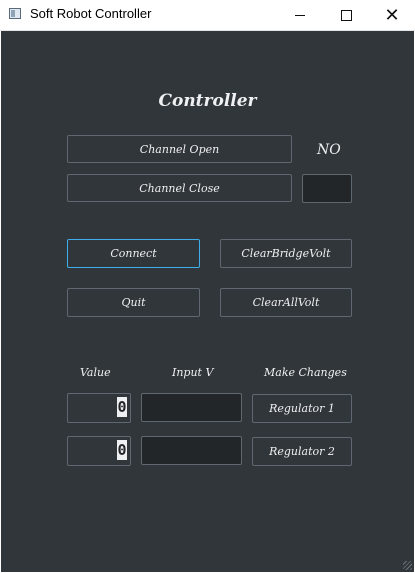 The height and width of the screenshot is (573, 415). I want to click on regulator-1-value: 0, so click(122, 407).